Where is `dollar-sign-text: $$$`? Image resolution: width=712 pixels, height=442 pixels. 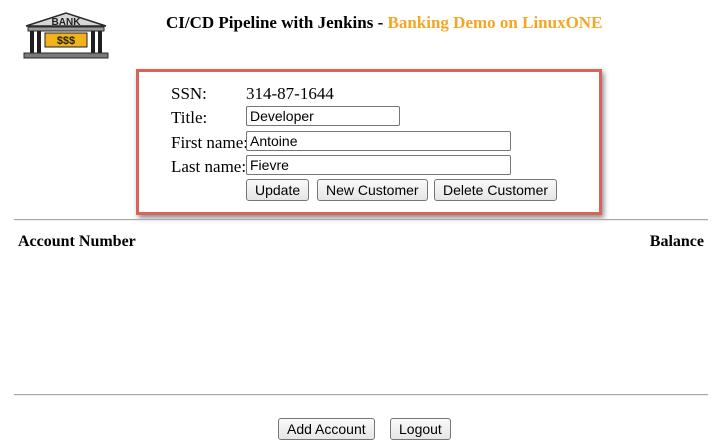 dollar-sign-text: $$$ is located at coordinates (66, 41).